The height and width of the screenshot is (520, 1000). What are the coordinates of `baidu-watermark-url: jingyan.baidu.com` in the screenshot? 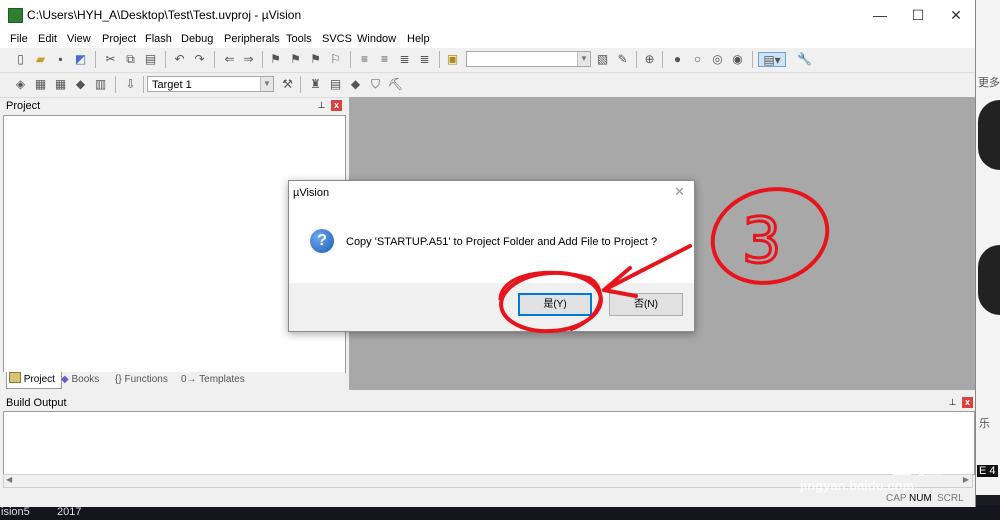 It's located at (857, 485).